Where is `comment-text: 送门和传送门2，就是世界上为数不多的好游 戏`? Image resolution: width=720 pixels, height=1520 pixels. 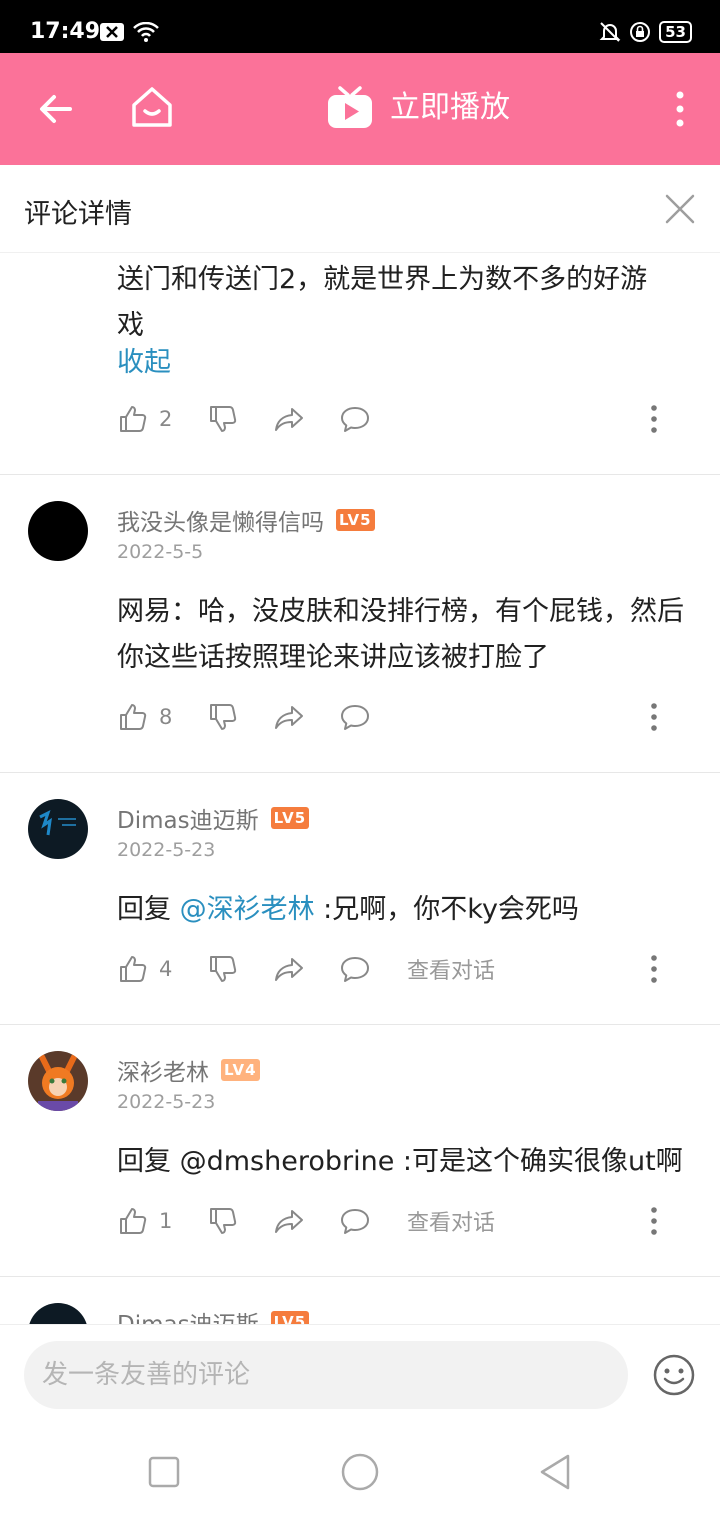
comment-text: 送门和传送门2，就是世界上为数不多的好游 戏 is located at coordinates (382, 302).